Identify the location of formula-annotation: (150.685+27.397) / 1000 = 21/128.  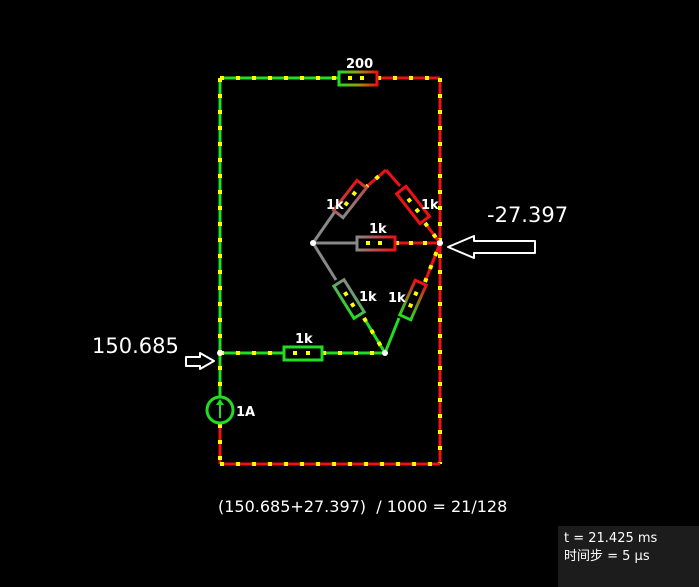
(362, 506).